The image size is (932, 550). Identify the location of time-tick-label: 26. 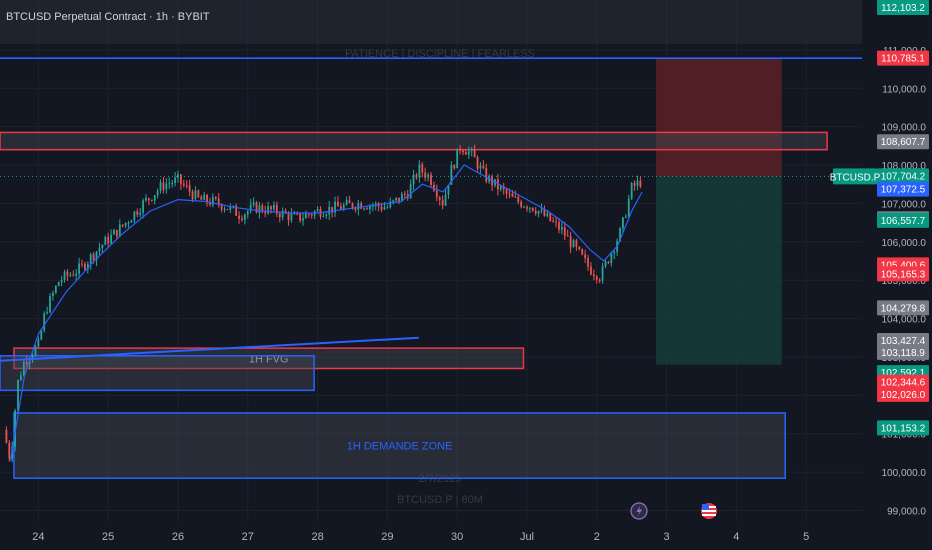
(178, 537).